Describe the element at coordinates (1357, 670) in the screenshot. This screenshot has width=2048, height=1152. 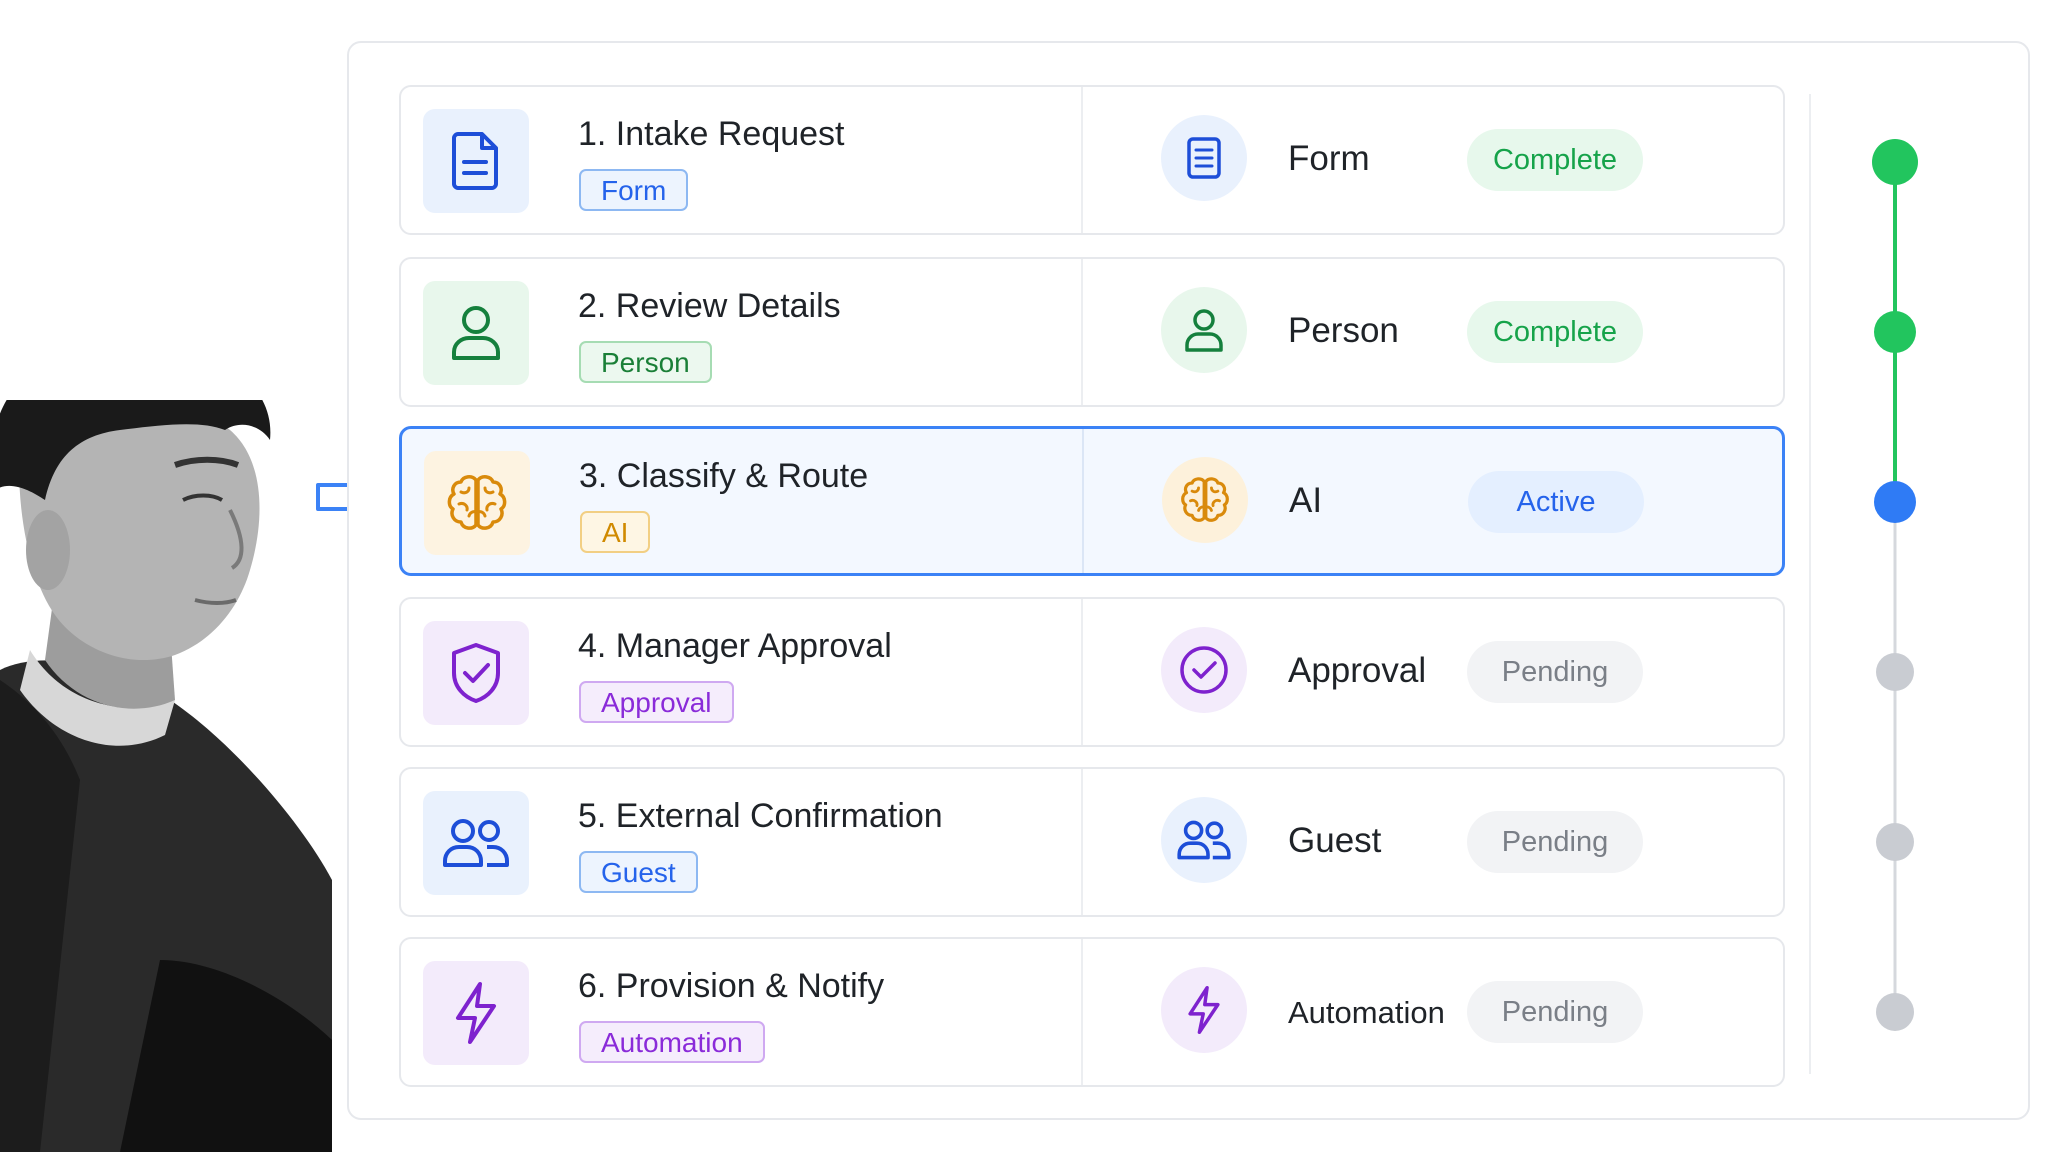
I see `type-label: Approval` at that location.